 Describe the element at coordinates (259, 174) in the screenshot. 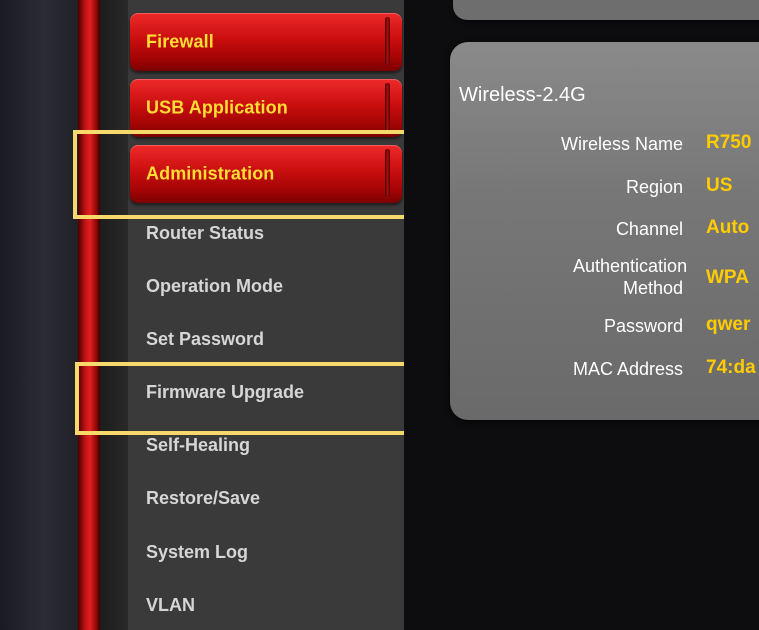

I see `highlight-box-administration` at that location.